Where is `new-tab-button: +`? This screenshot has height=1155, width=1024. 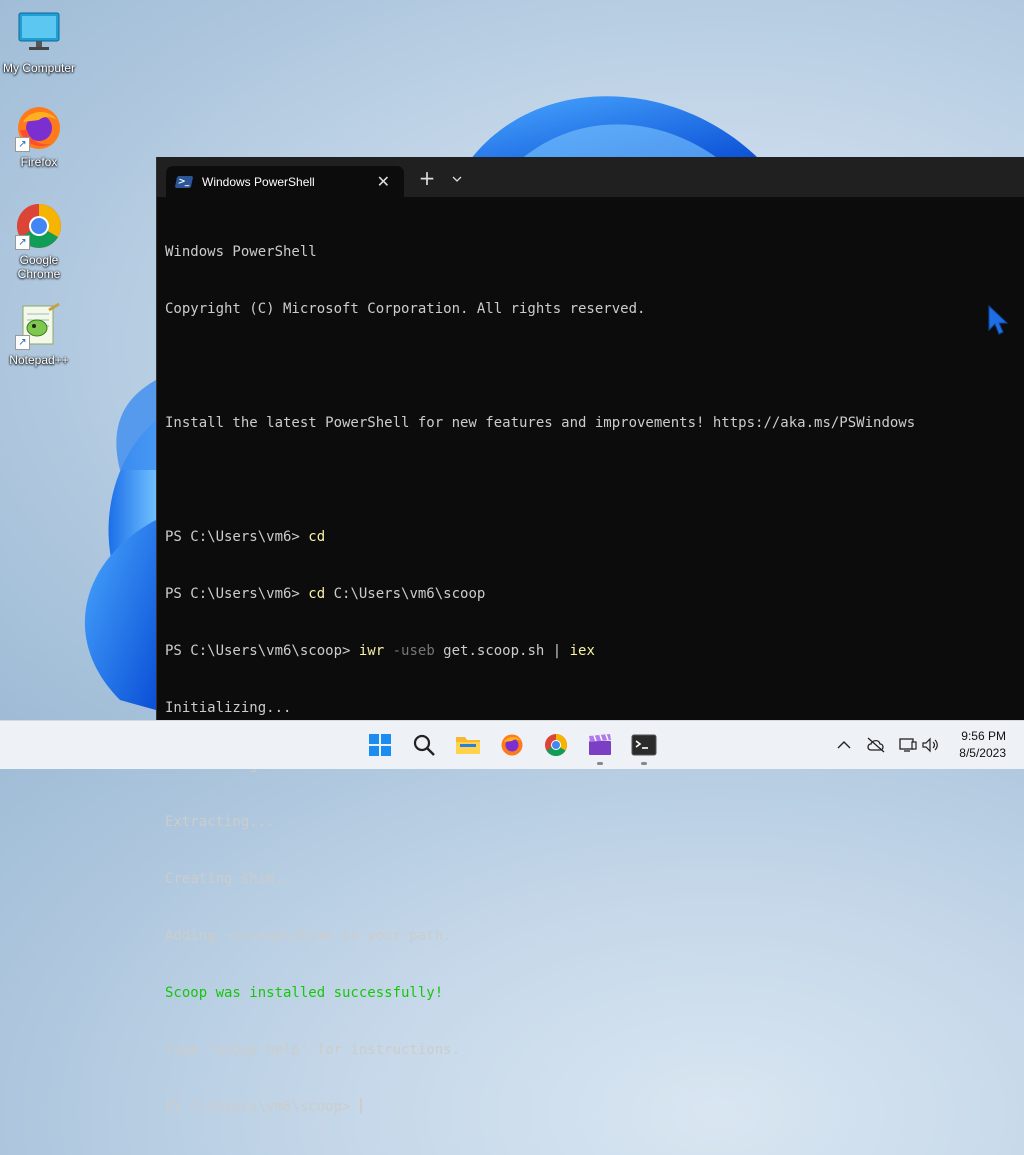 new-tab-button: + is located at coordinates (427, 179).